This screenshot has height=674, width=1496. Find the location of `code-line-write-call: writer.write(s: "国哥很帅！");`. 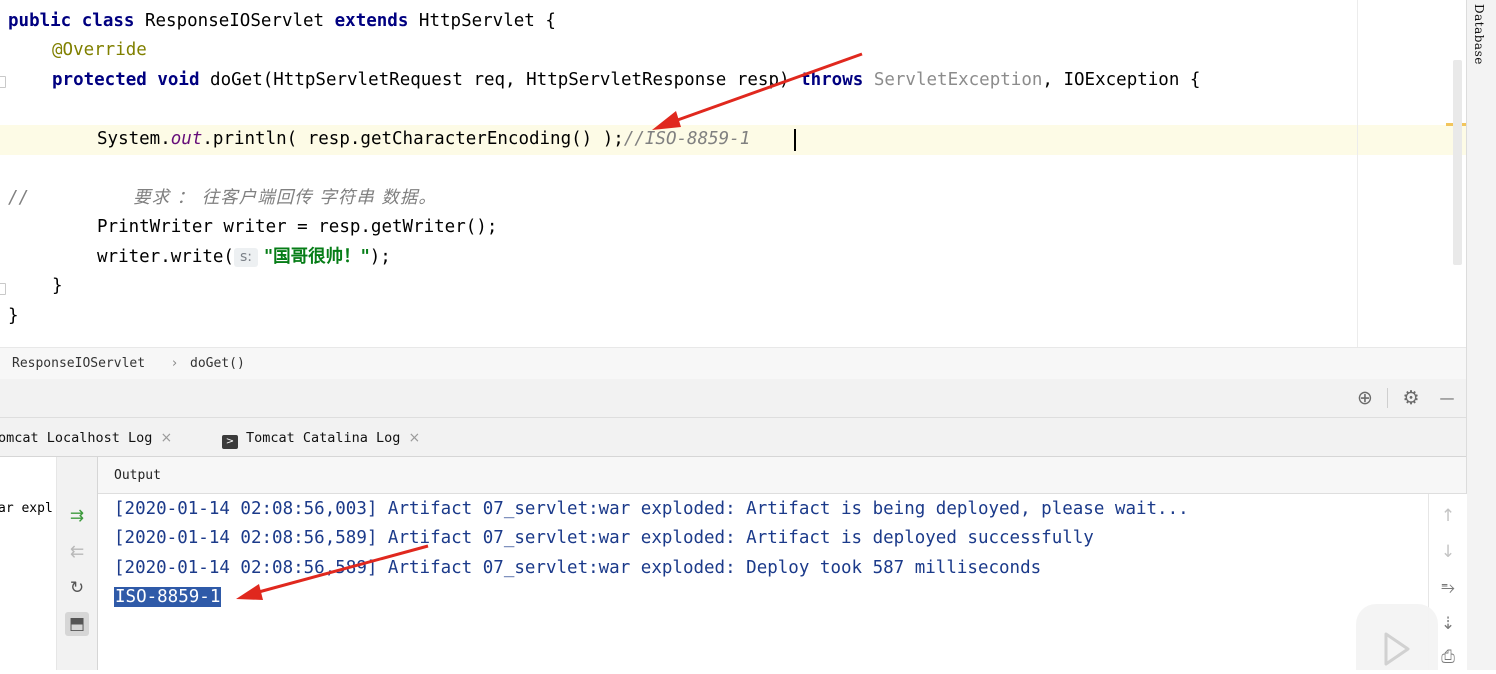

code-line-write-call: writer.write(s: "国哥很帅！"); is located at coordinates (244, 257).